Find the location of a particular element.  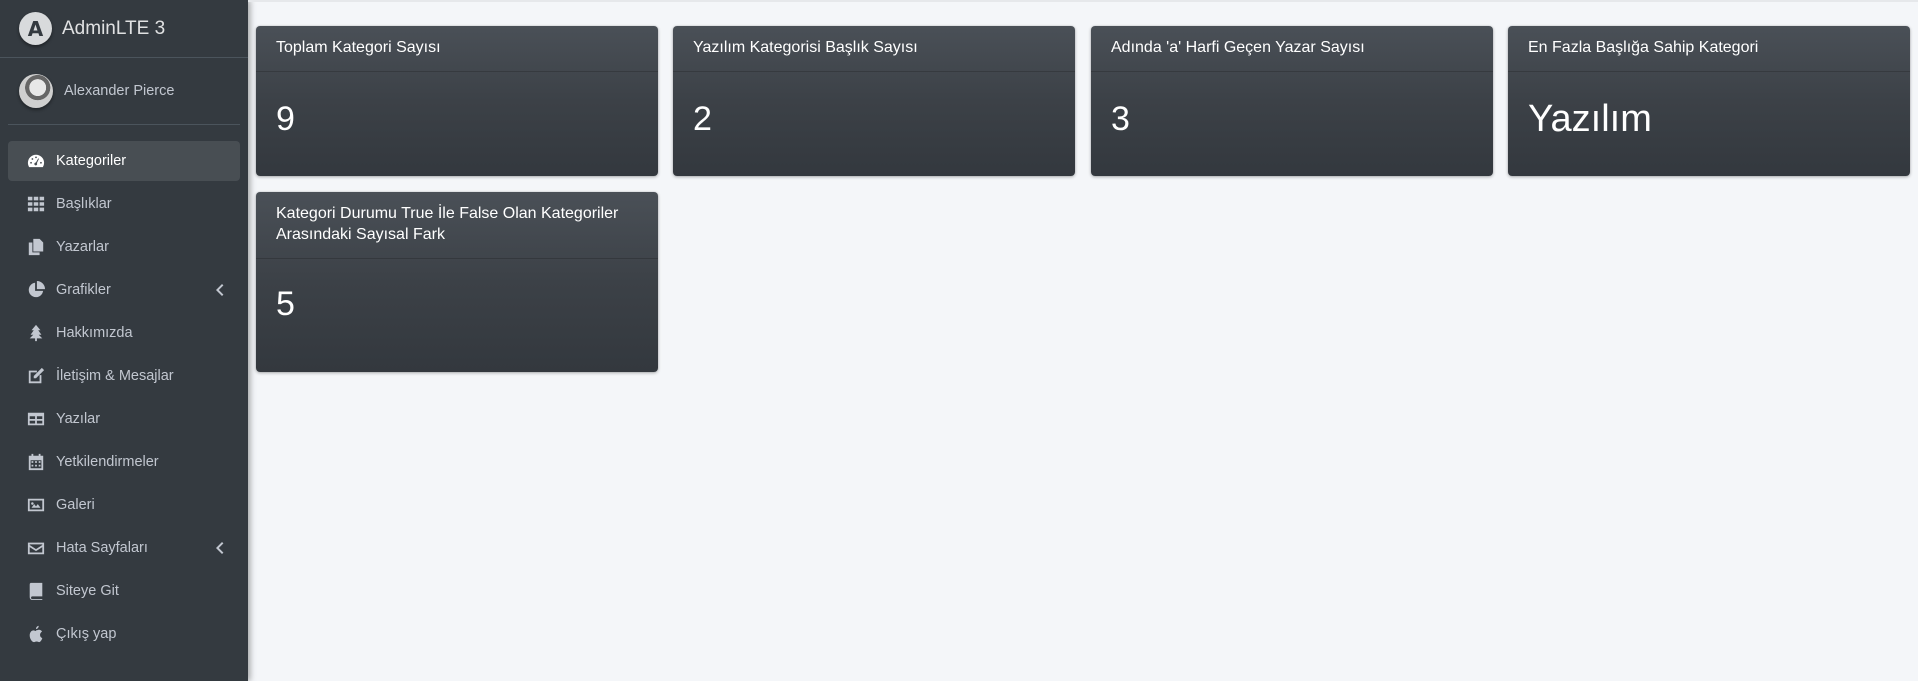

tachometer-icon is located at coordinates (36, 161).